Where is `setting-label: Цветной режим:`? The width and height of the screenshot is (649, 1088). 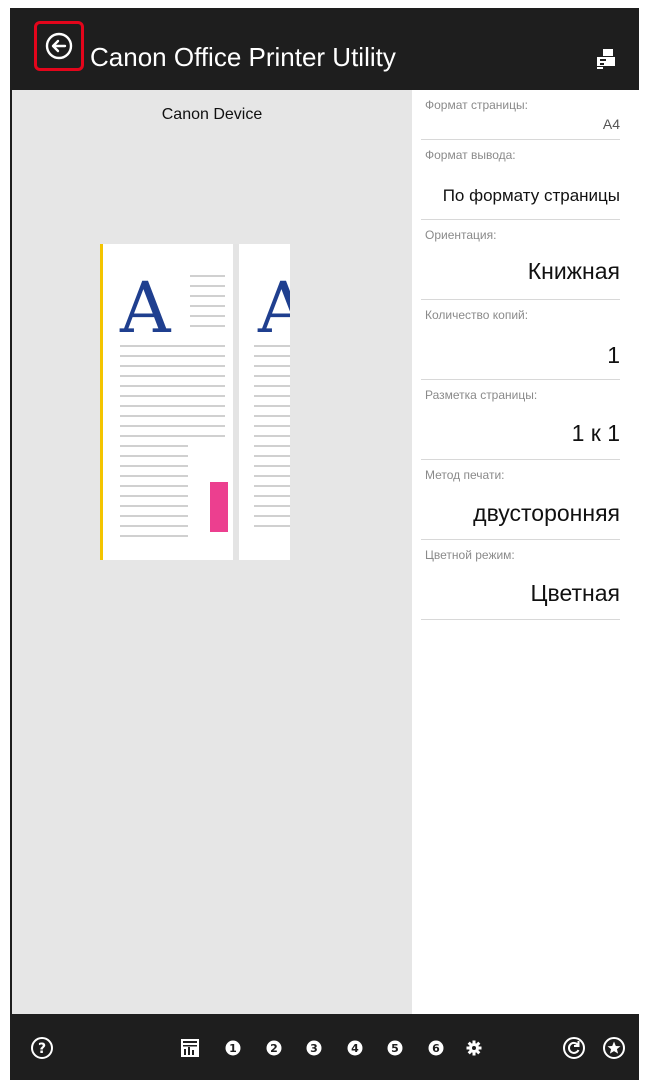 setting-label: Цветной режим: is located at coordinates (470, 555).